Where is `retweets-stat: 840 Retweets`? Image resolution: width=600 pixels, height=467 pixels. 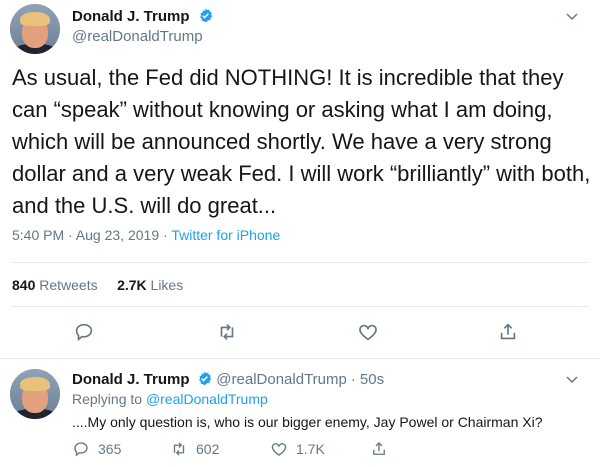 retweets-stat: 840 Retweets is located at coordinates (55, 285).